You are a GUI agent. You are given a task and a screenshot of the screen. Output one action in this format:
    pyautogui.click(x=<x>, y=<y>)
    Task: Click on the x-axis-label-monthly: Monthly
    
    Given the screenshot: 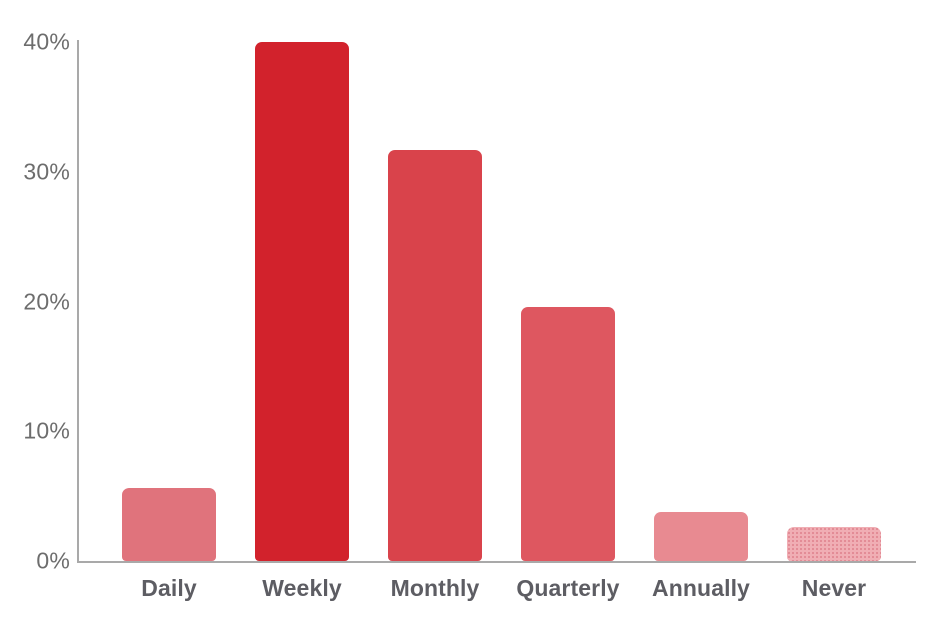 What is the action you would take?
    pyautogui.click(x=435, y=588)
    